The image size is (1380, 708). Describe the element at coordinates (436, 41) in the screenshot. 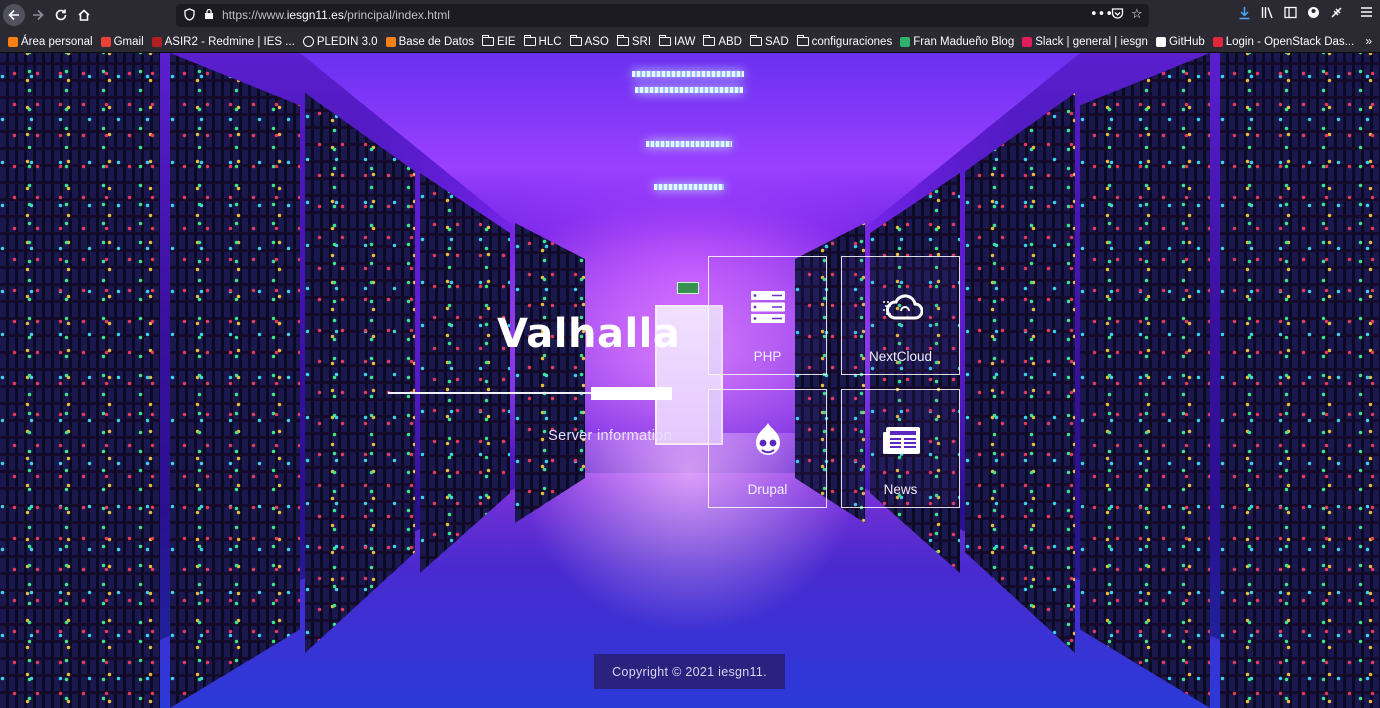

I see `bookmark-label: Base de Datos` at that location.